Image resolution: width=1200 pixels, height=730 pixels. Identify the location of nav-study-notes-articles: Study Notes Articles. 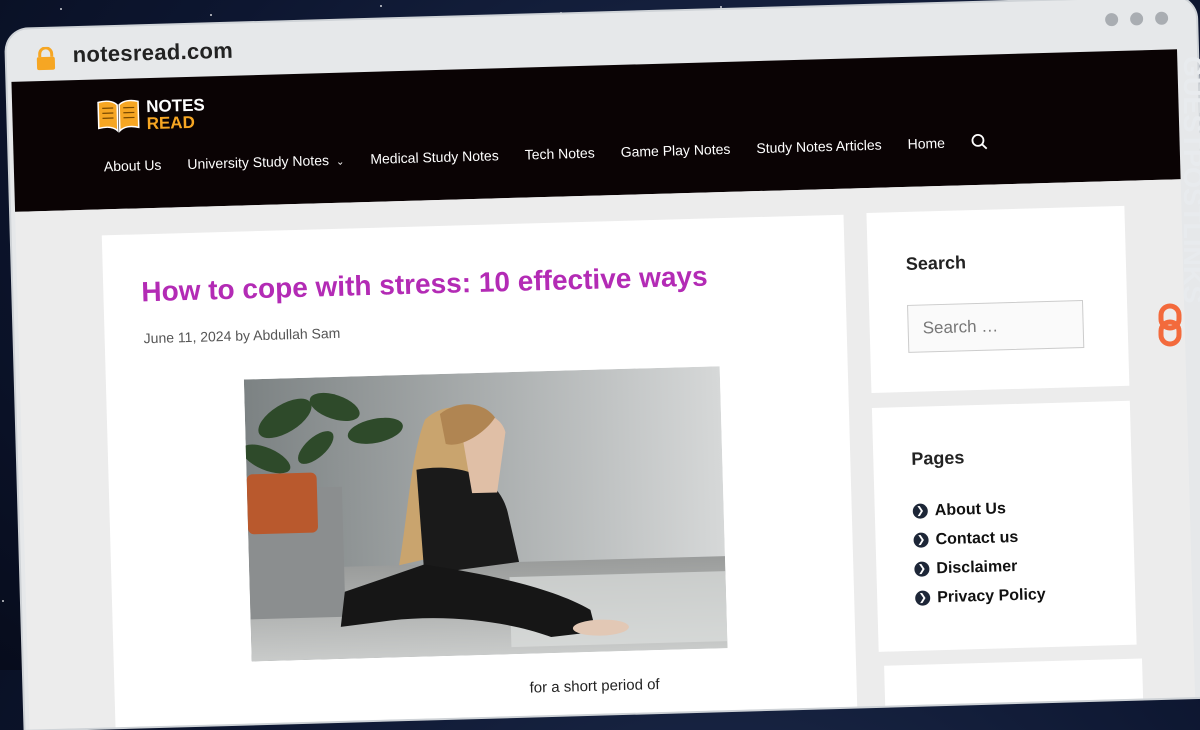
(819, 146).